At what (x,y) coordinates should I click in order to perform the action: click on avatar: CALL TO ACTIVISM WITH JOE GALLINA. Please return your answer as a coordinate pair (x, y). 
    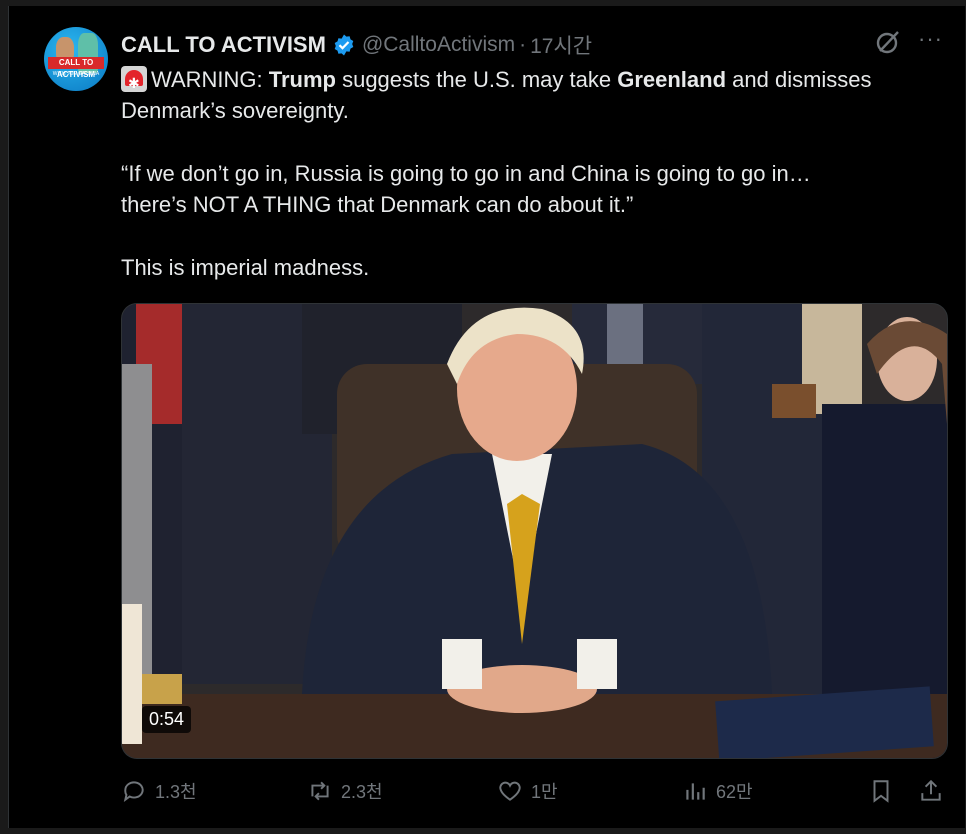
    Looking at the image, I should click on (76, 59).